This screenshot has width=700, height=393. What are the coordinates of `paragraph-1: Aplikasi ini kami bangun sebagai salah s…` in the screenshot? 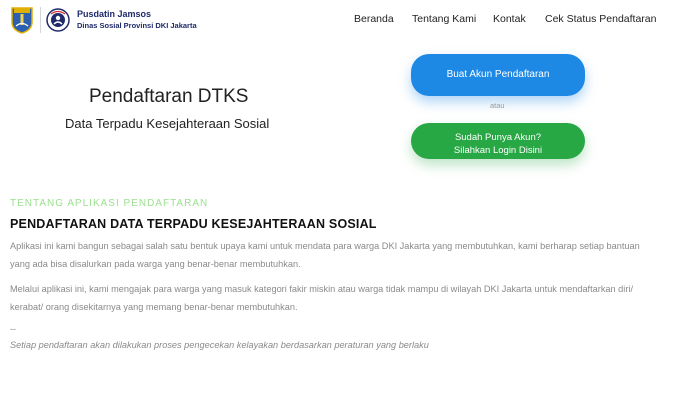 It's located at (335, 255).